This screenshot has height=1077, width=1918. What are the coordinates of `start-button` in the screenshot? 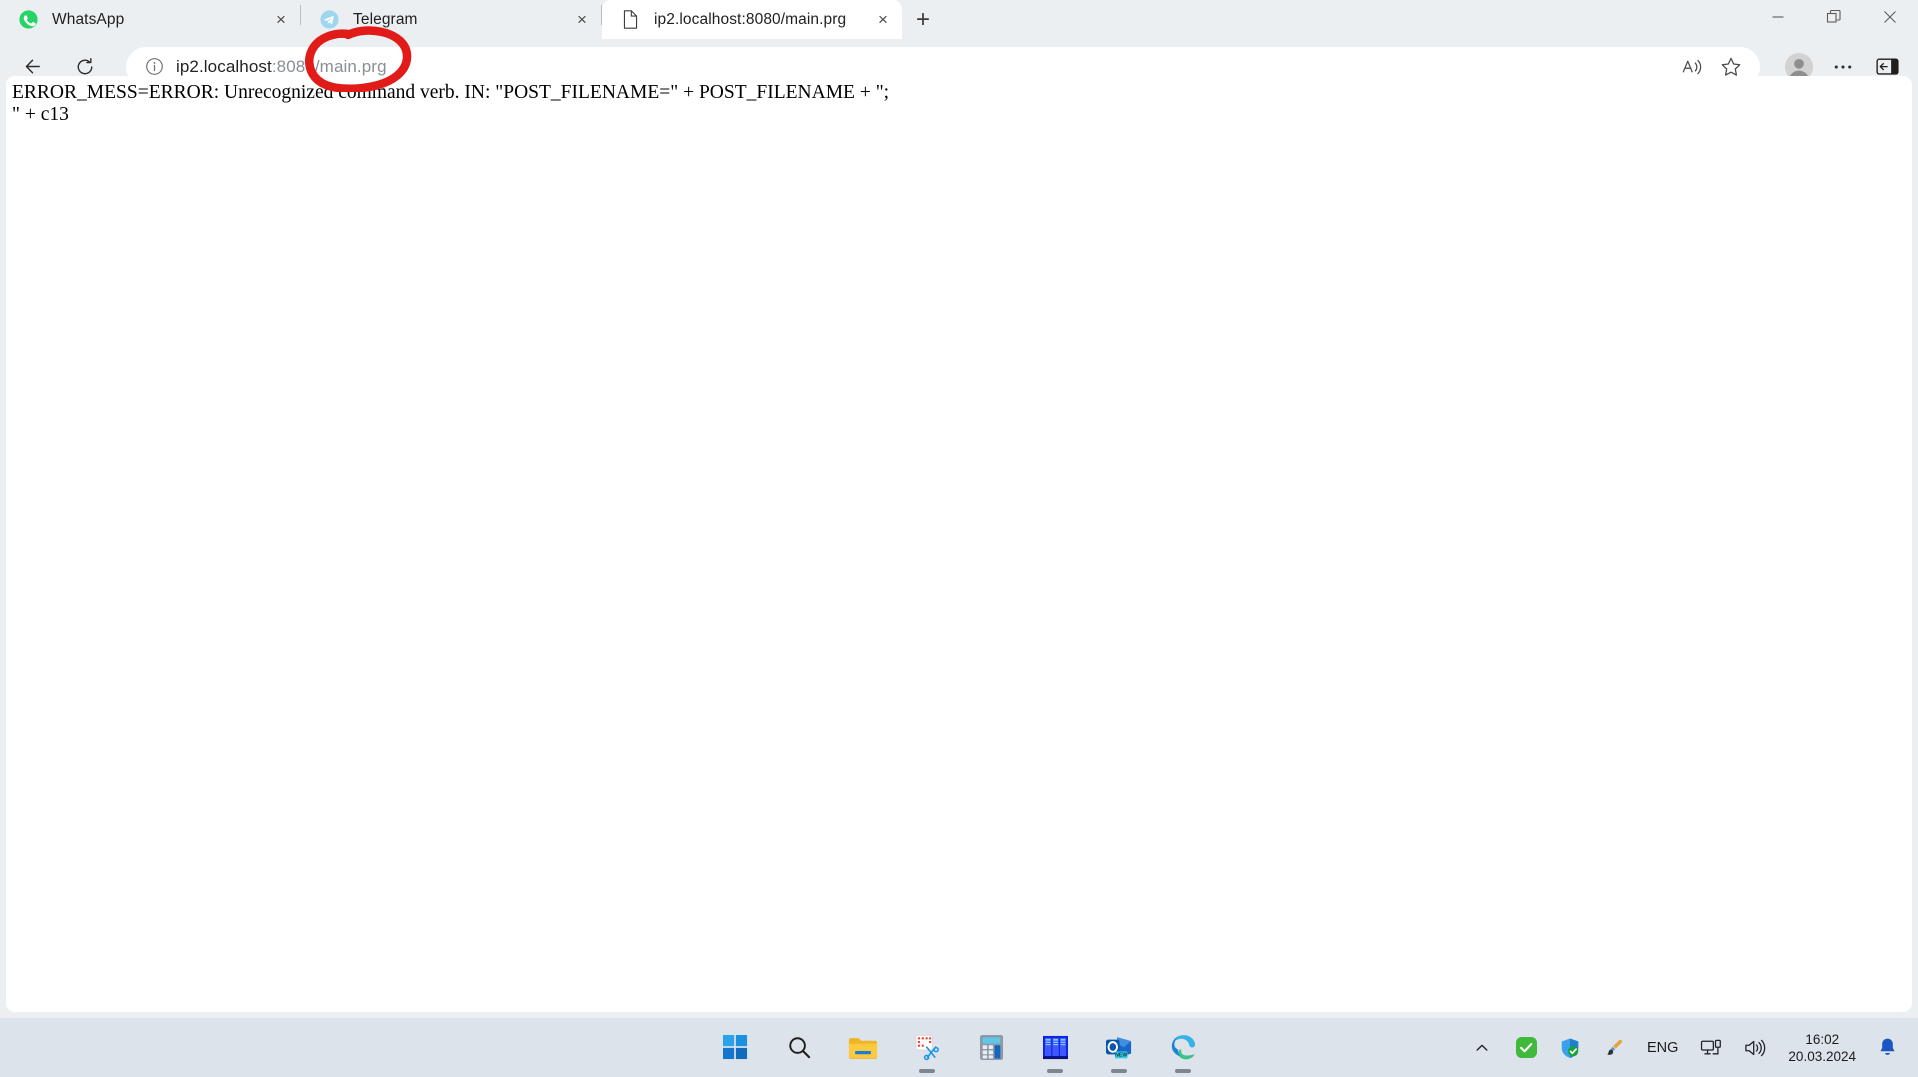 It's located at (735, 1048).